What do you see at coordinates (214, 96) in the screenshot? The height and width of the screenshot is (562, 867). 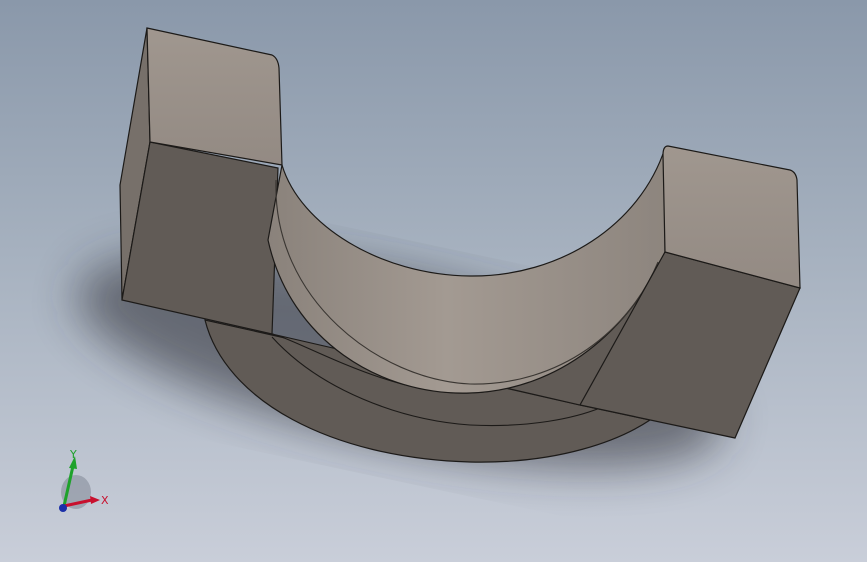 I see `left-block-top-face` at bounding box center [214, 96].